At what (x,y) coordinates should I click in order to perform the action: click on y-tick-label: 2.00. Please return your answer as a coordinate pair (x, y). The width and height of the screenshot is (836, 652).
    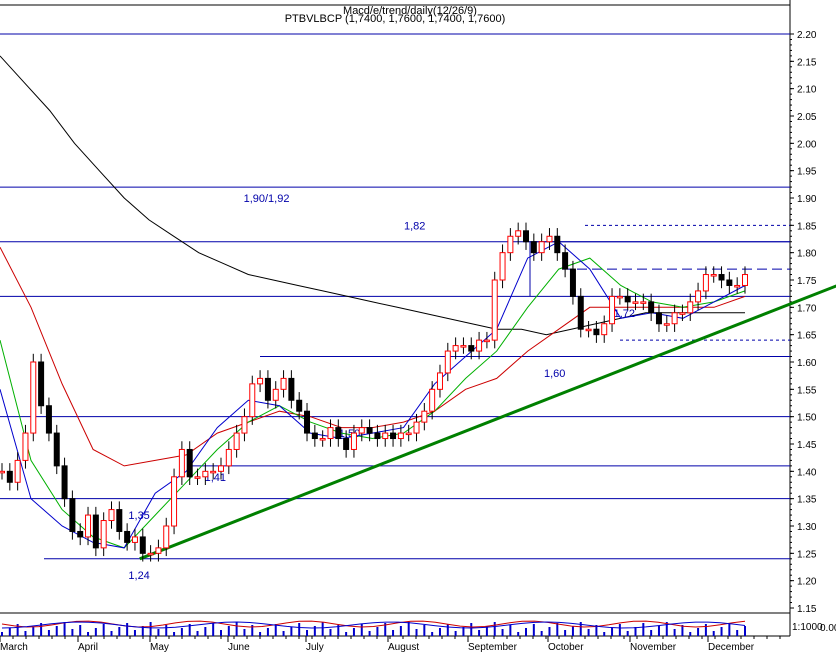
    Looking at the image, I should click on (807, 144).